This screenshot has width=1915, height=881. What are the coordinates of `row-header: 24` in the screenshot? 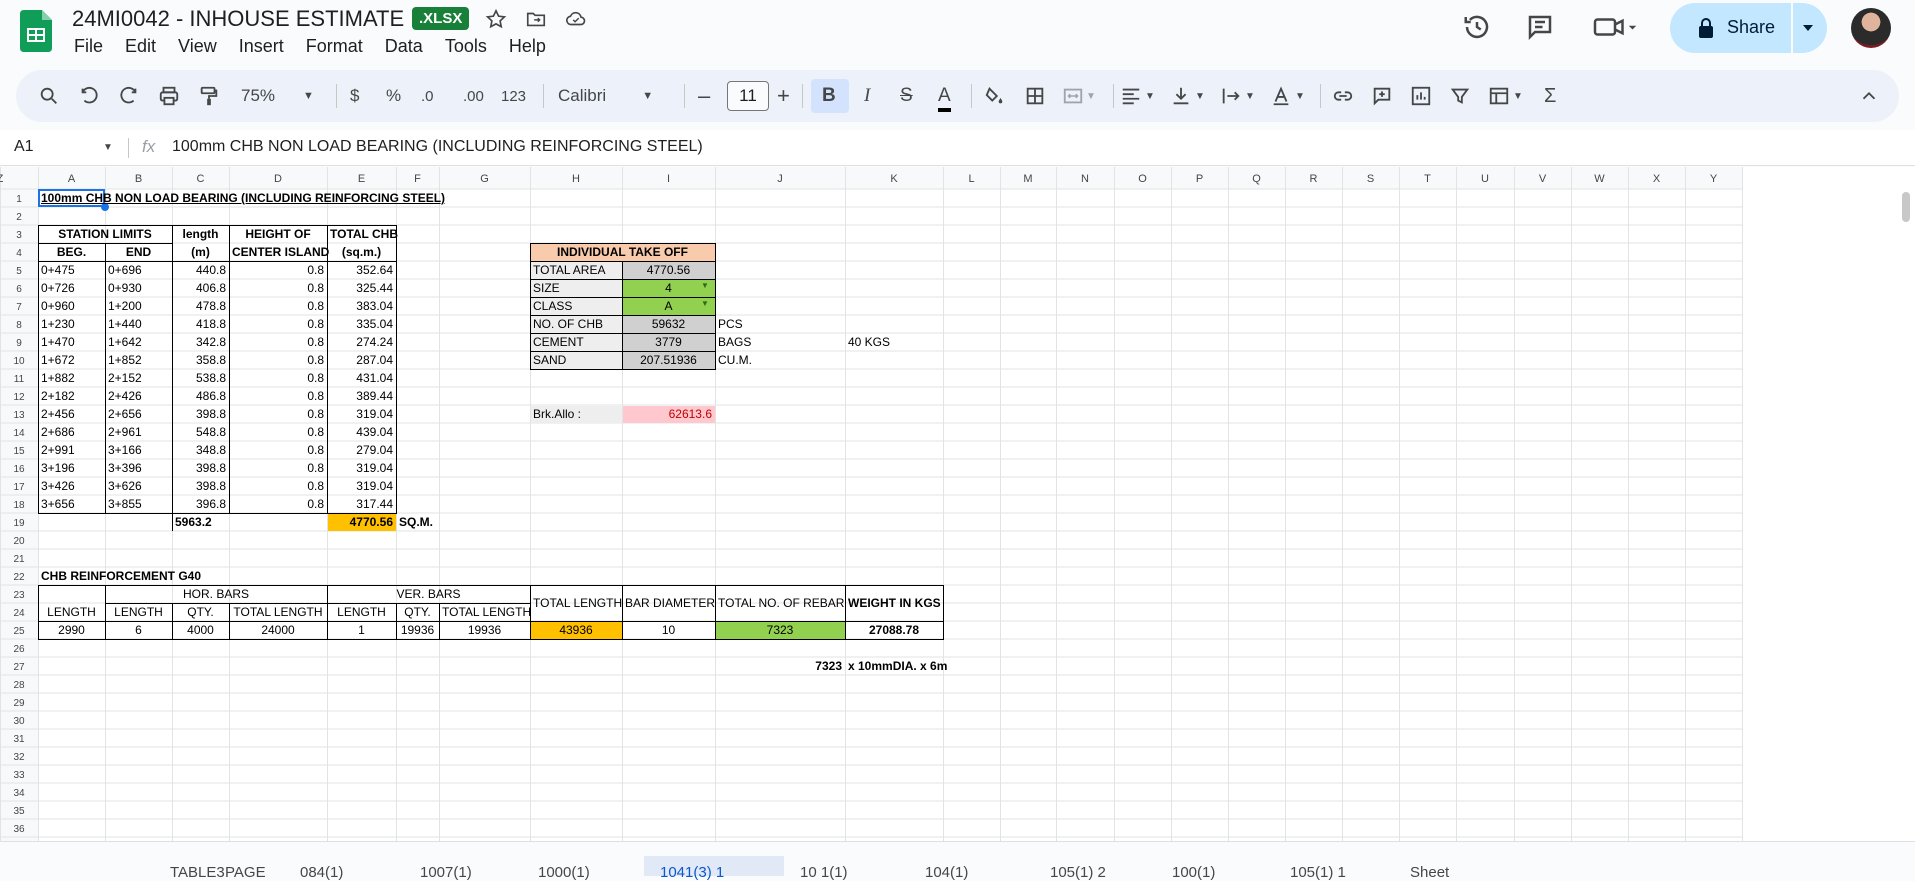 It's located at (19, 613).